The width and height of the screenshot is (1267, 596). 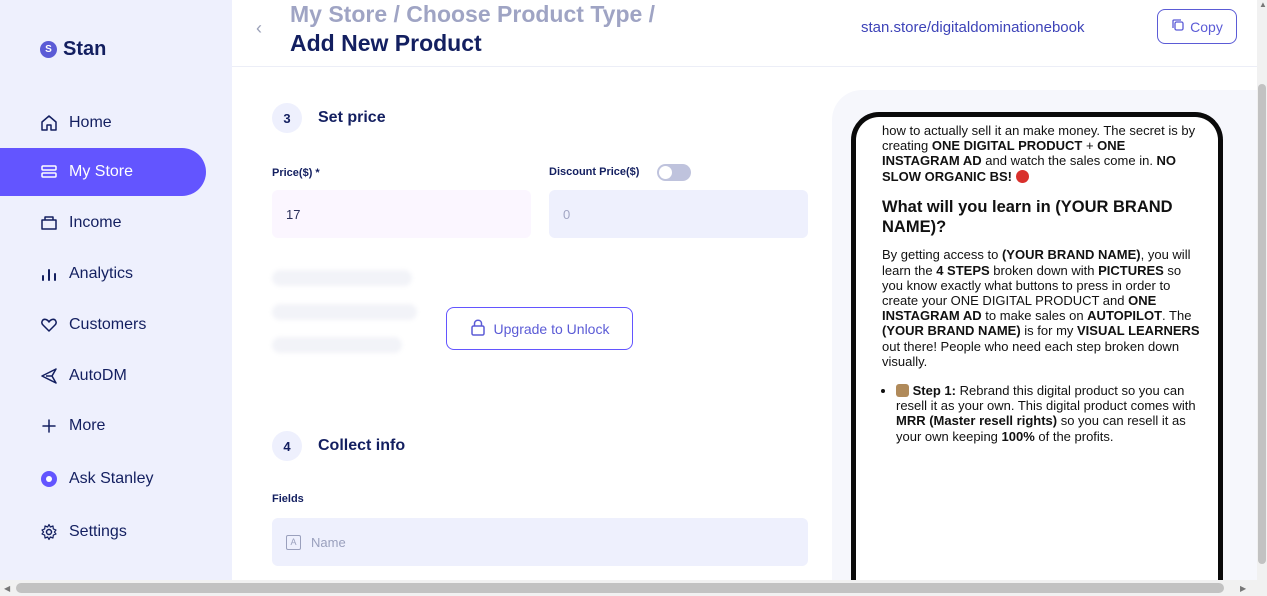 I want to click on copy-icon, so click(x=1178, y=26).